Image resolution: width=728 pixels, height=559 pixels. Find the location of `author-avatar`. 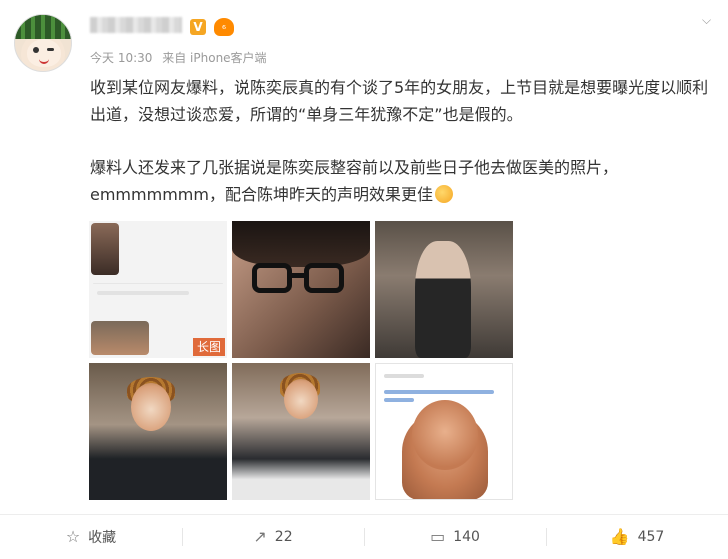

author-avatar is located at coordinates (43, 43).